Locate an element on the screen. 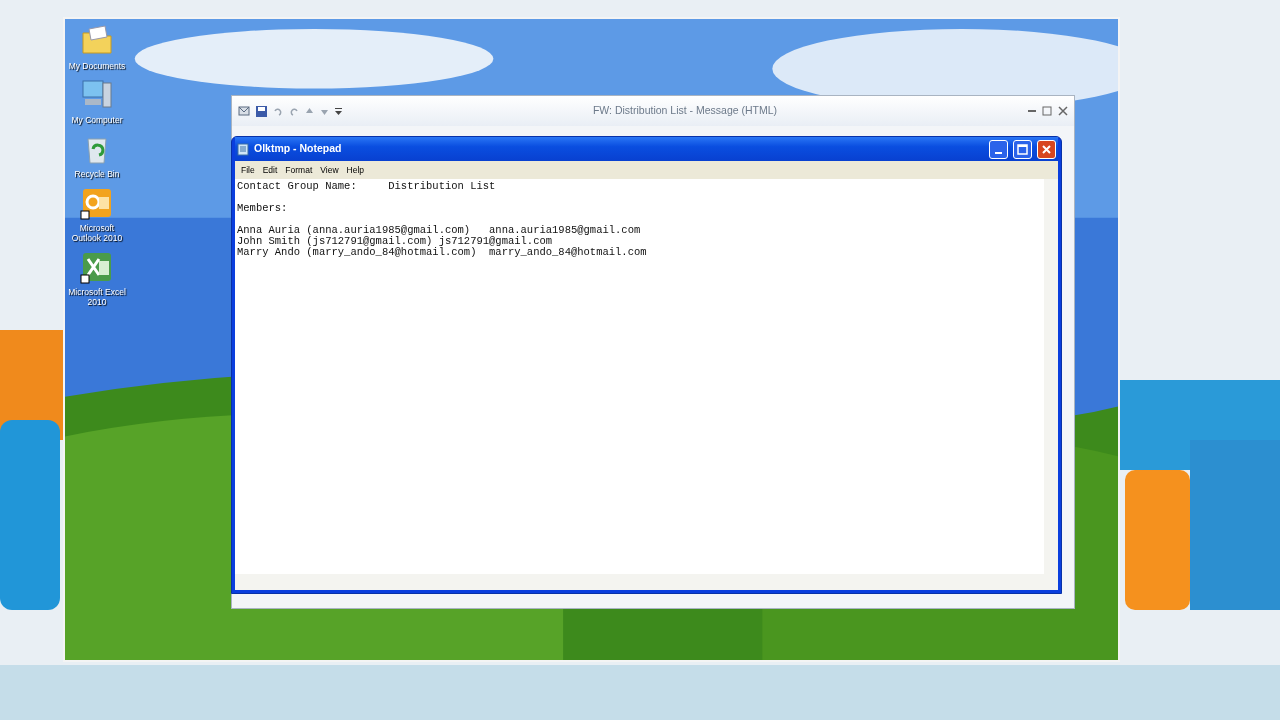 This screenshot has width=1280, height=720. notepad-icon is located at coordinates (243, 149).